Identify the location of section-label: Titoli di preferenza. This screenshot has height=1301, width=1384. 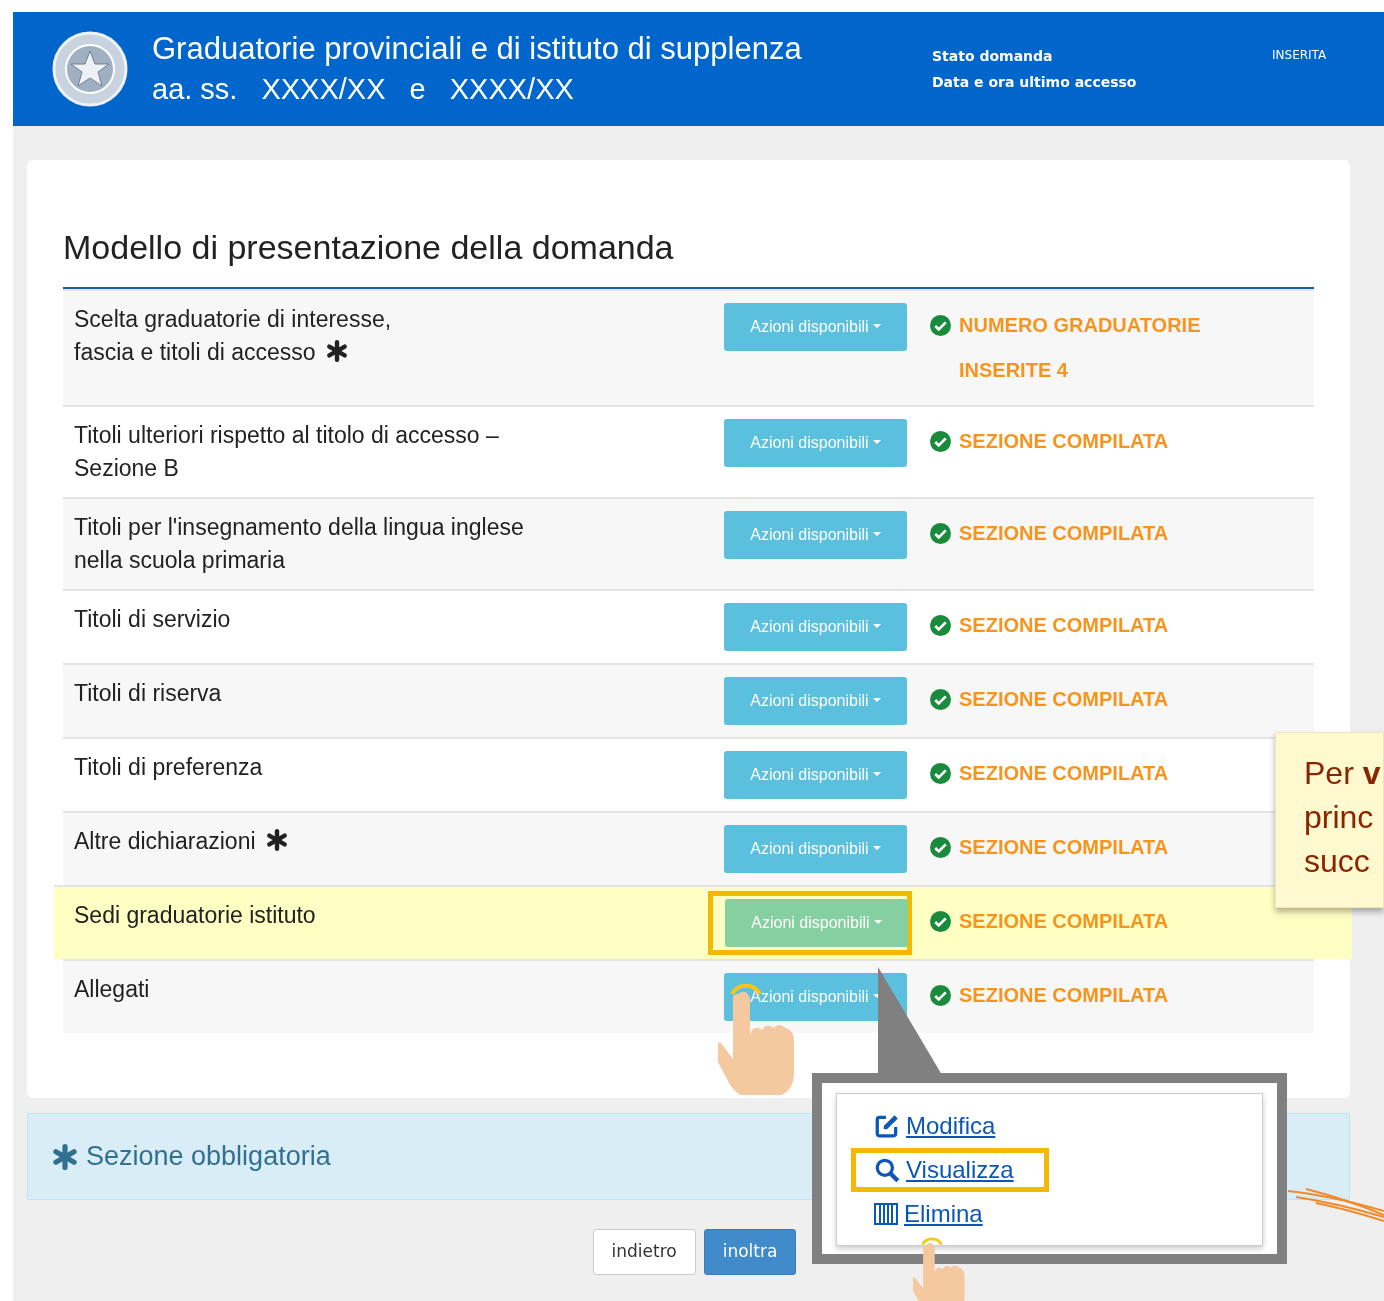
(168, 767).